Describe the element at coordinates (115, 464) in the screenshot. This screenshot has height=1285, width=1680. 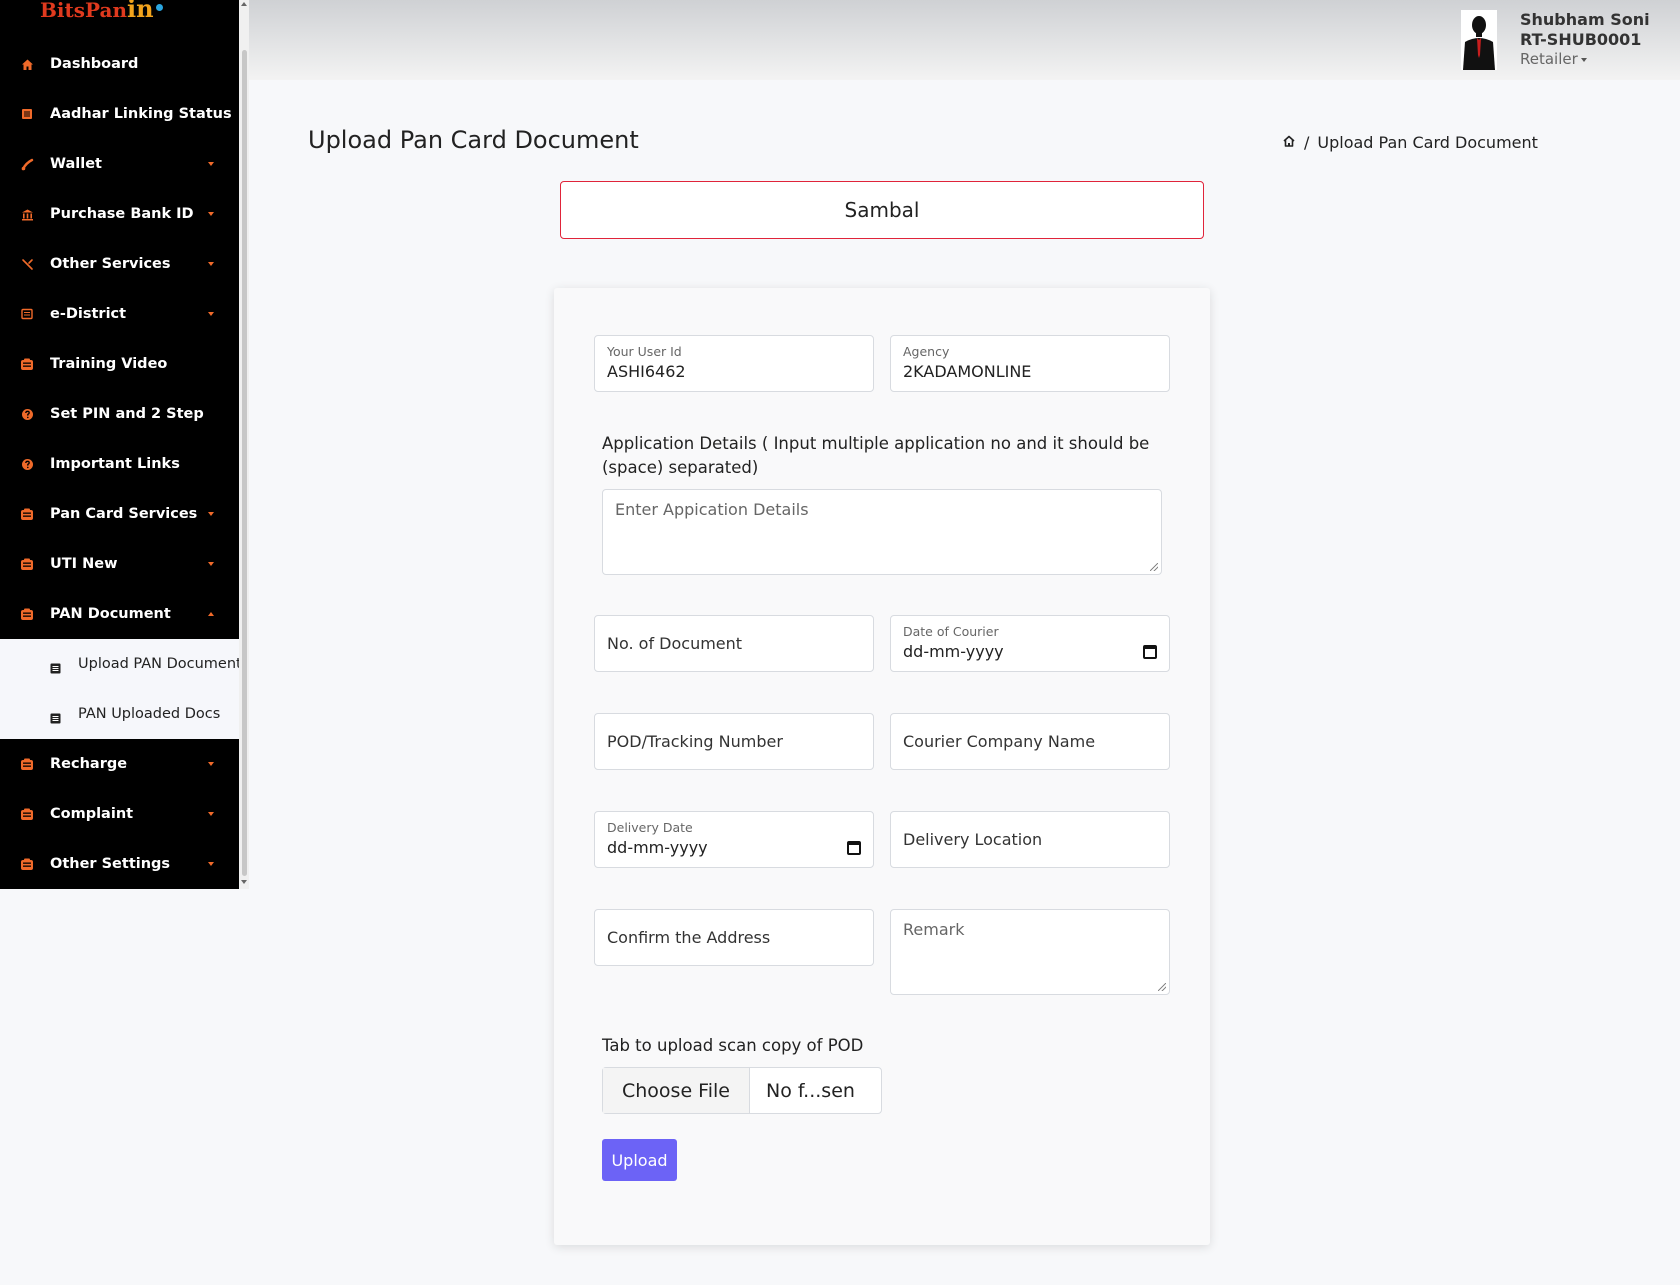
I see `sidebar-item-label: Important Links` at that location.